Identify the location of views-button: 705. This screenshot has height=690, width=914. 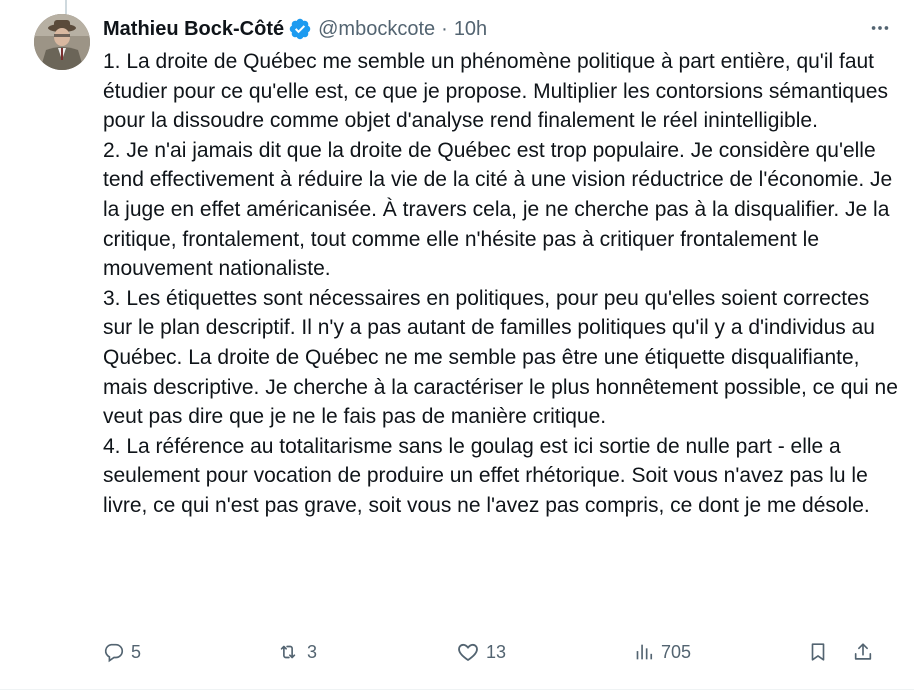
(662, 652).